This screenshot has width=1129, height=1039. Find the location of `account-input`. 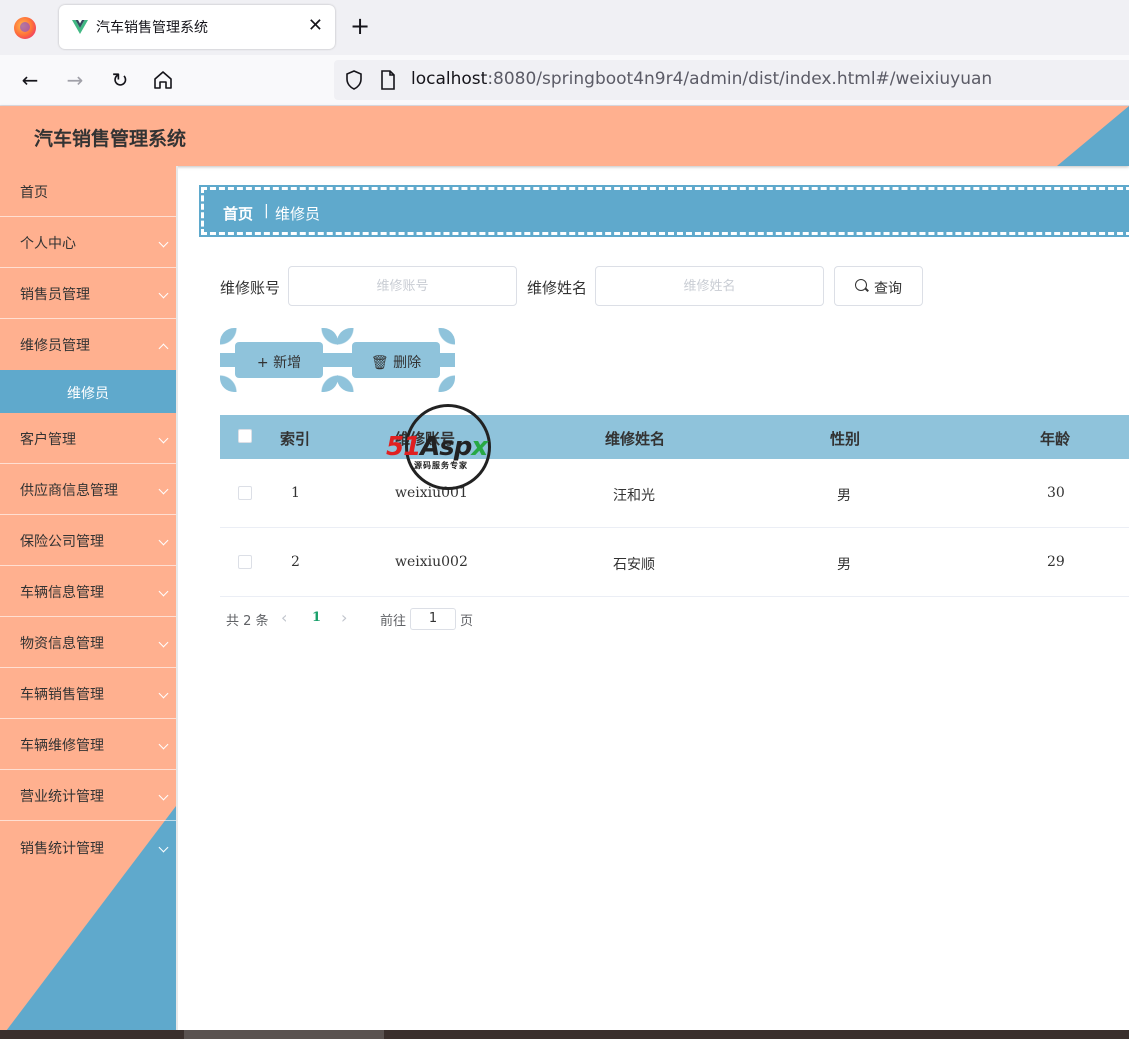

account-input is located at coordinates (402, 286).